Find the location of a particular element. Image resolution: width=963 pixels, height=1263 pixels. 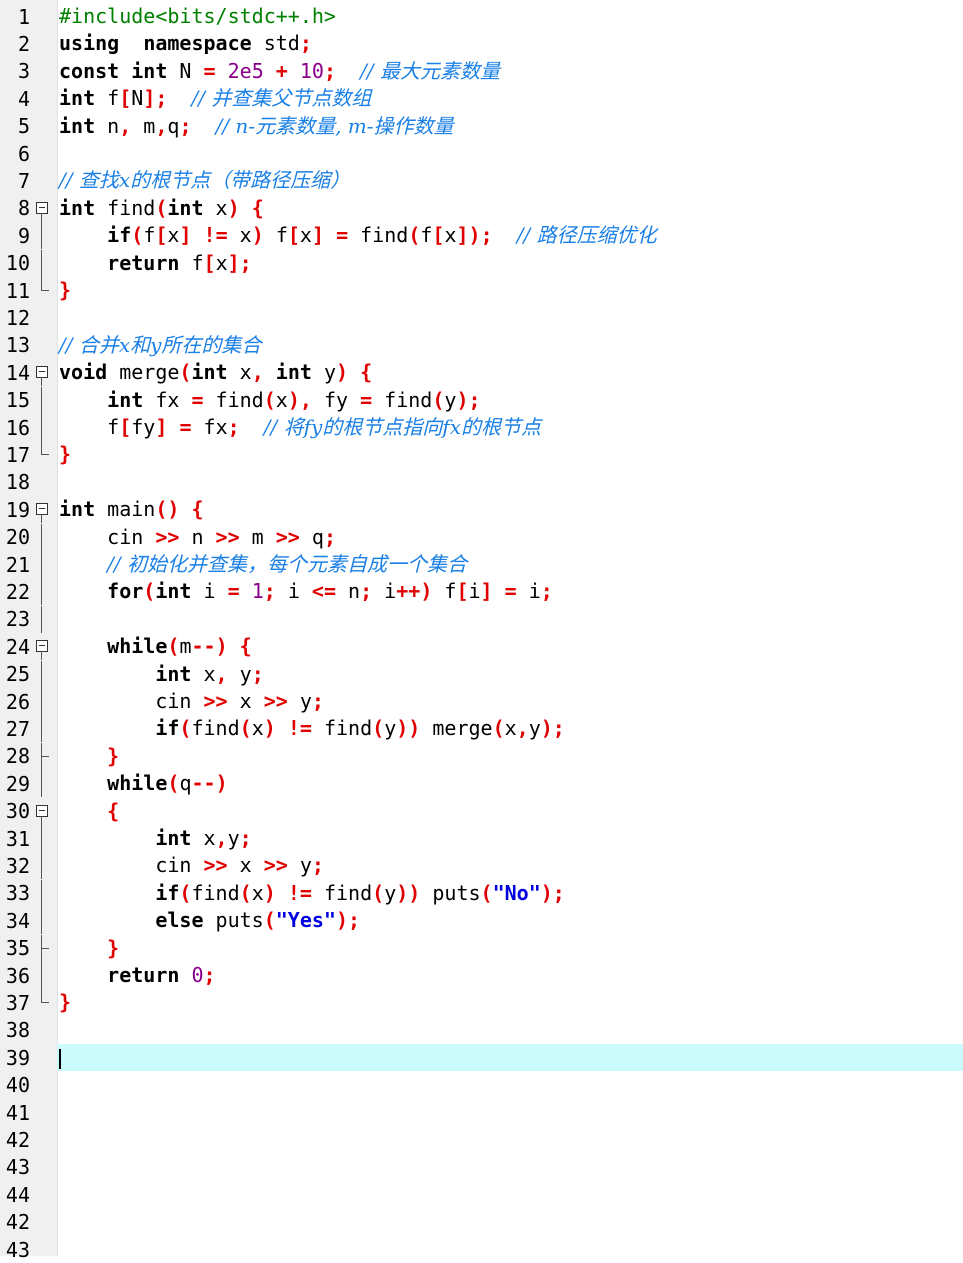

code-line: 29 while(q--) is located at coordinates (481, 784).